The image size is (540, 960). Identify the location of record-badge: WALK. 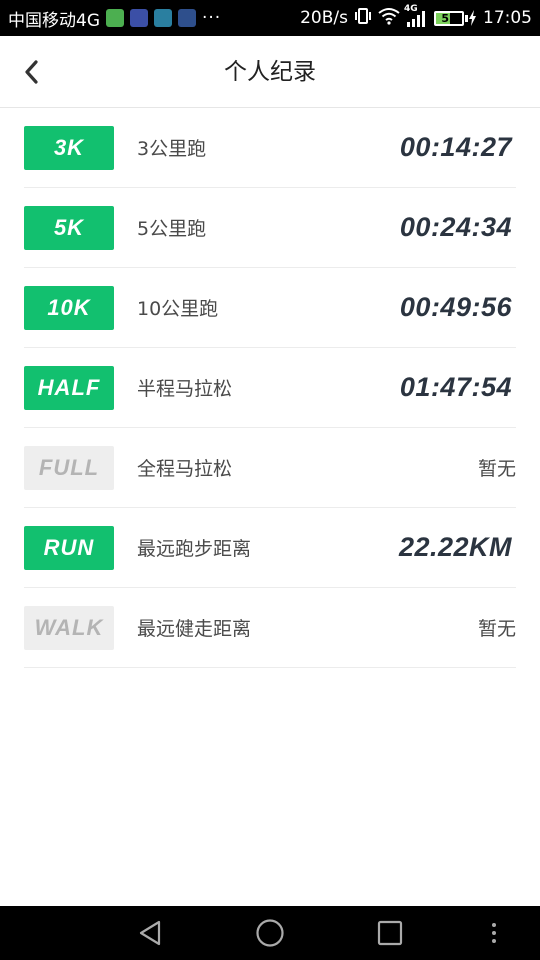
(69, 627).